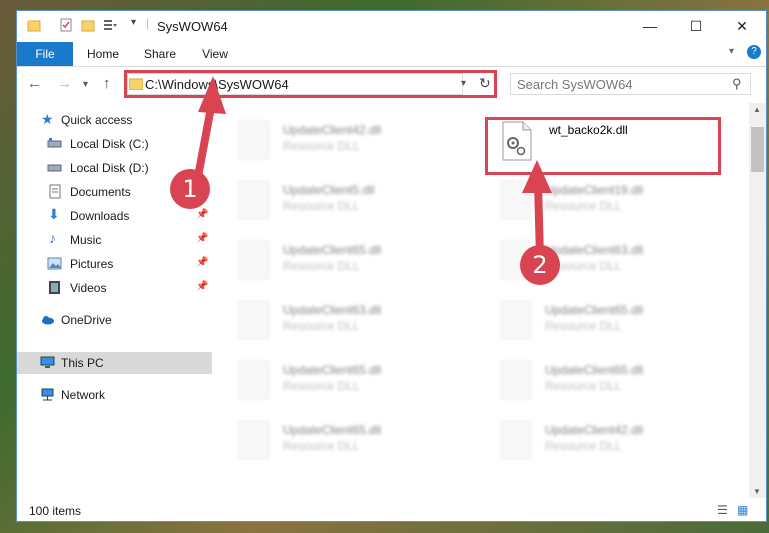  I want to click on network-icon, so click(47, 394).